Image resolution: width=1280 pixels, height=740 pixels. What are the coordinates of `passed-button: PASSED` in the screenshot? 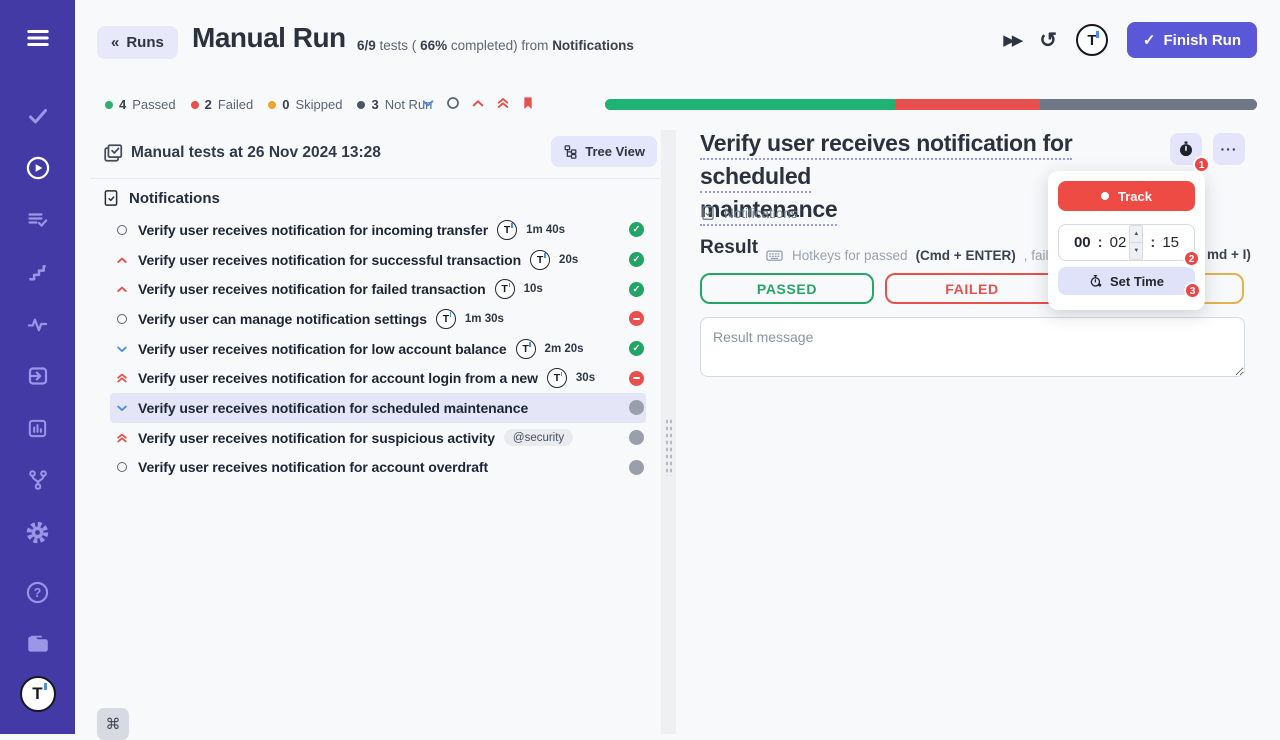 It's located at (787, 288).